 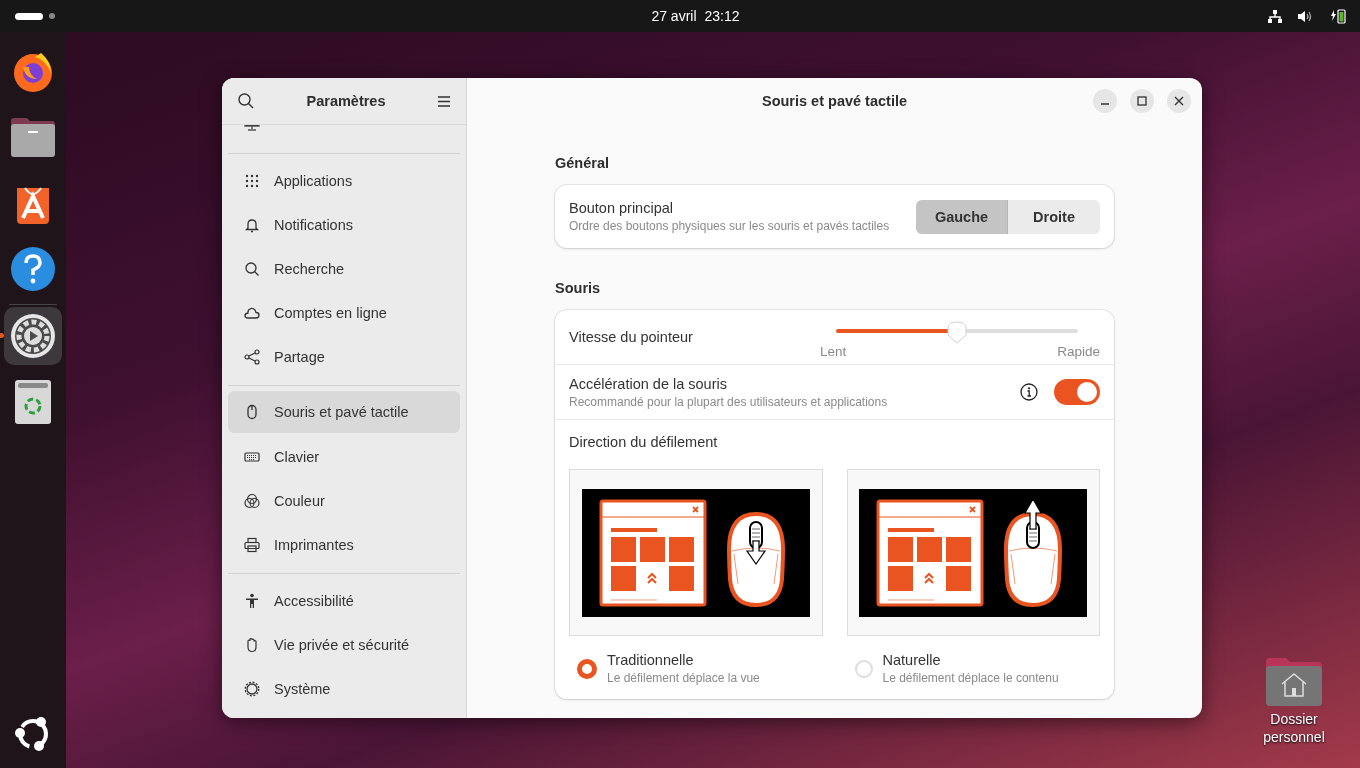 What do you see at coordinates (344, 357) in the screenshot?
I see `sidebar-item: Partage` at bounding box center [344, 357].